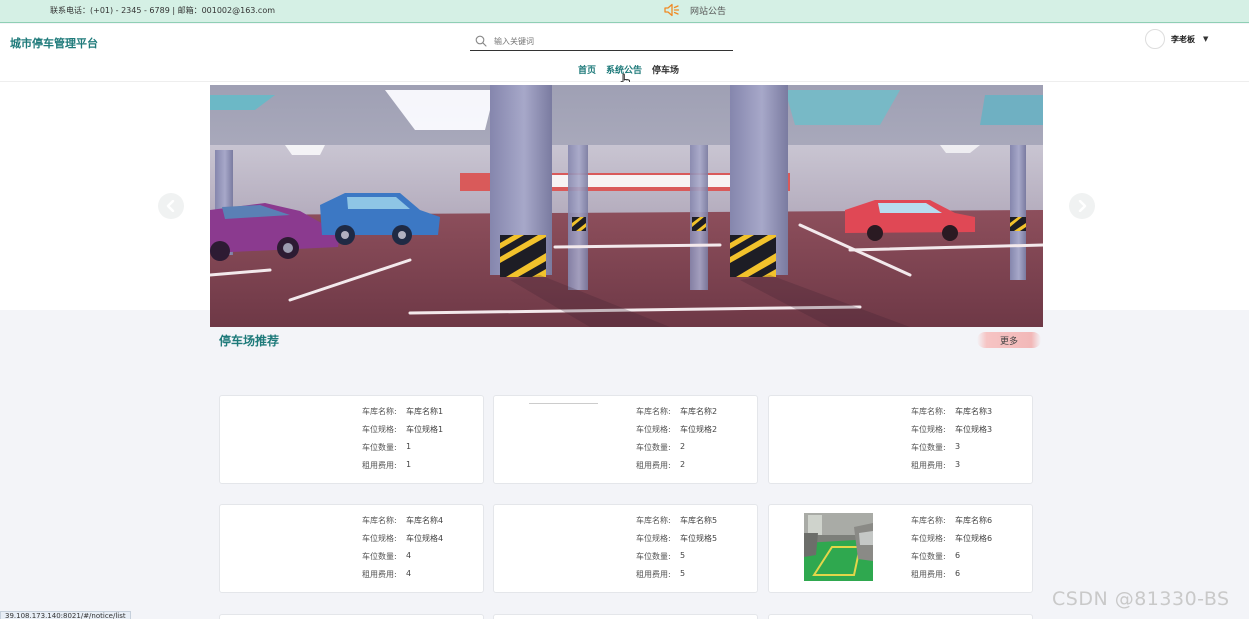 The width and height of the screenshot is (1249, 619). What do you see at coordinates (958, 446) in the screenshot?
I see `value-space-count: 3` at bounding box center [958, 446].